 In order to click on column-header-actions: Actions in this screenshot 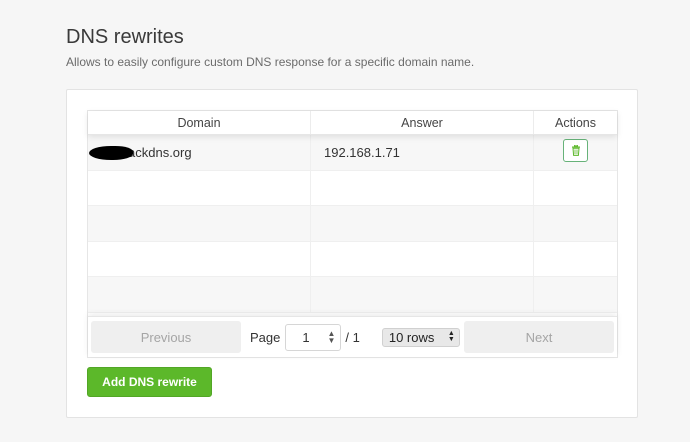, I will do `click(575, 122)`.